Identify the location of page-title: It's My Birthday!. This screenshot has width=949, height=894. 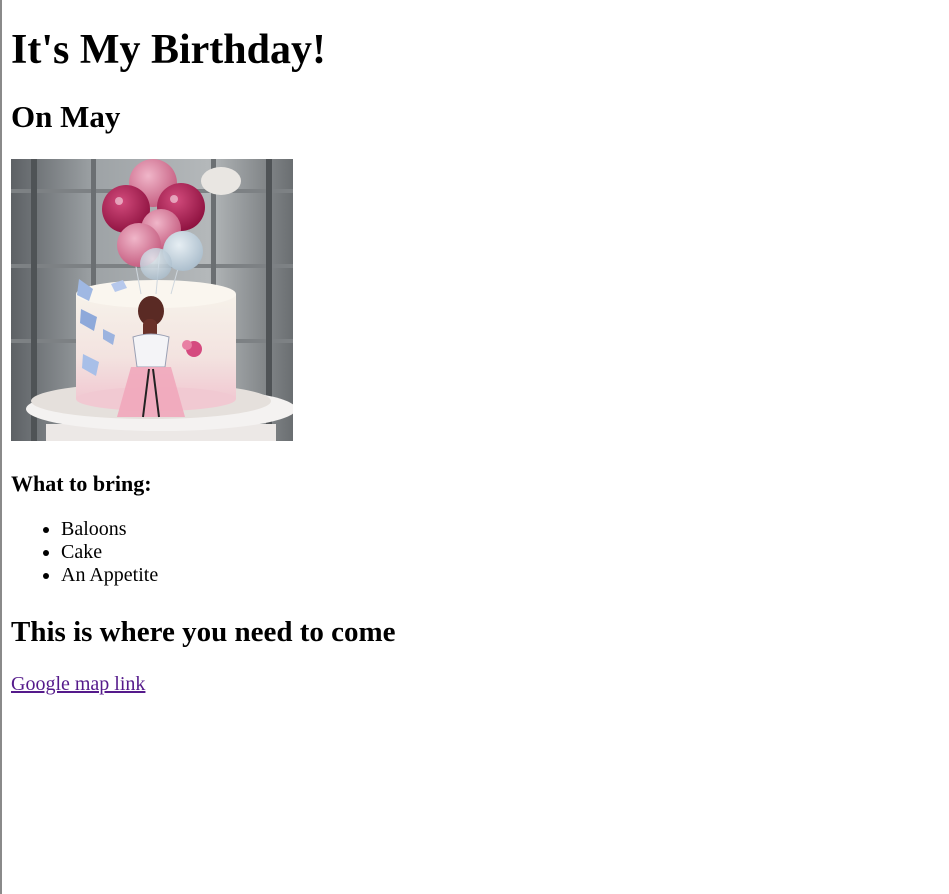
(168, 50).